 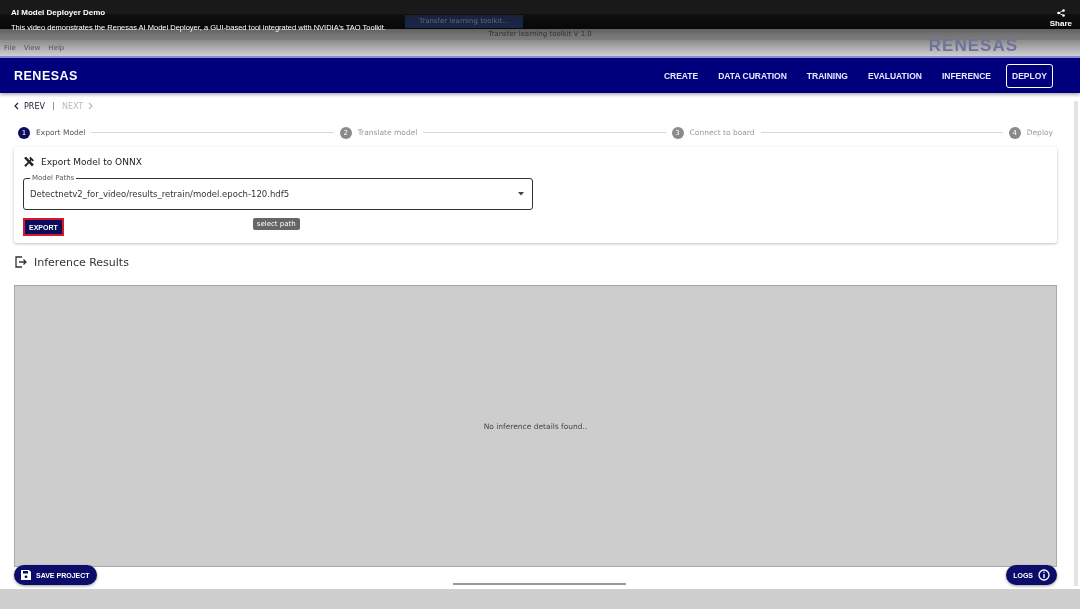 I want to click on nav-tab: CREATE, so click(x=681, y=75).